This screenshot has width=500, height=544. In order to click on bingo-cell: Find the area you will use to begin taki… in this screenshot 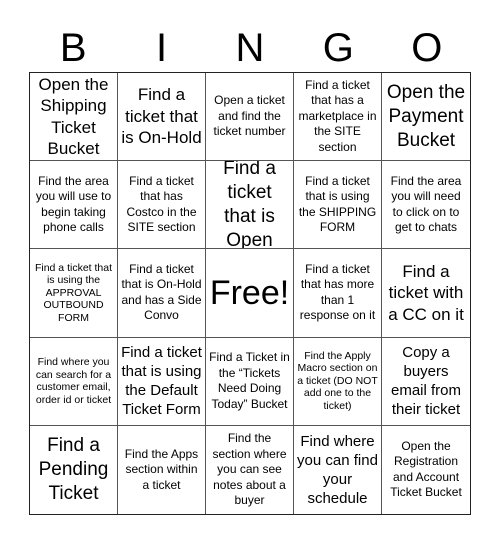, I will do `click(74, 205)`.